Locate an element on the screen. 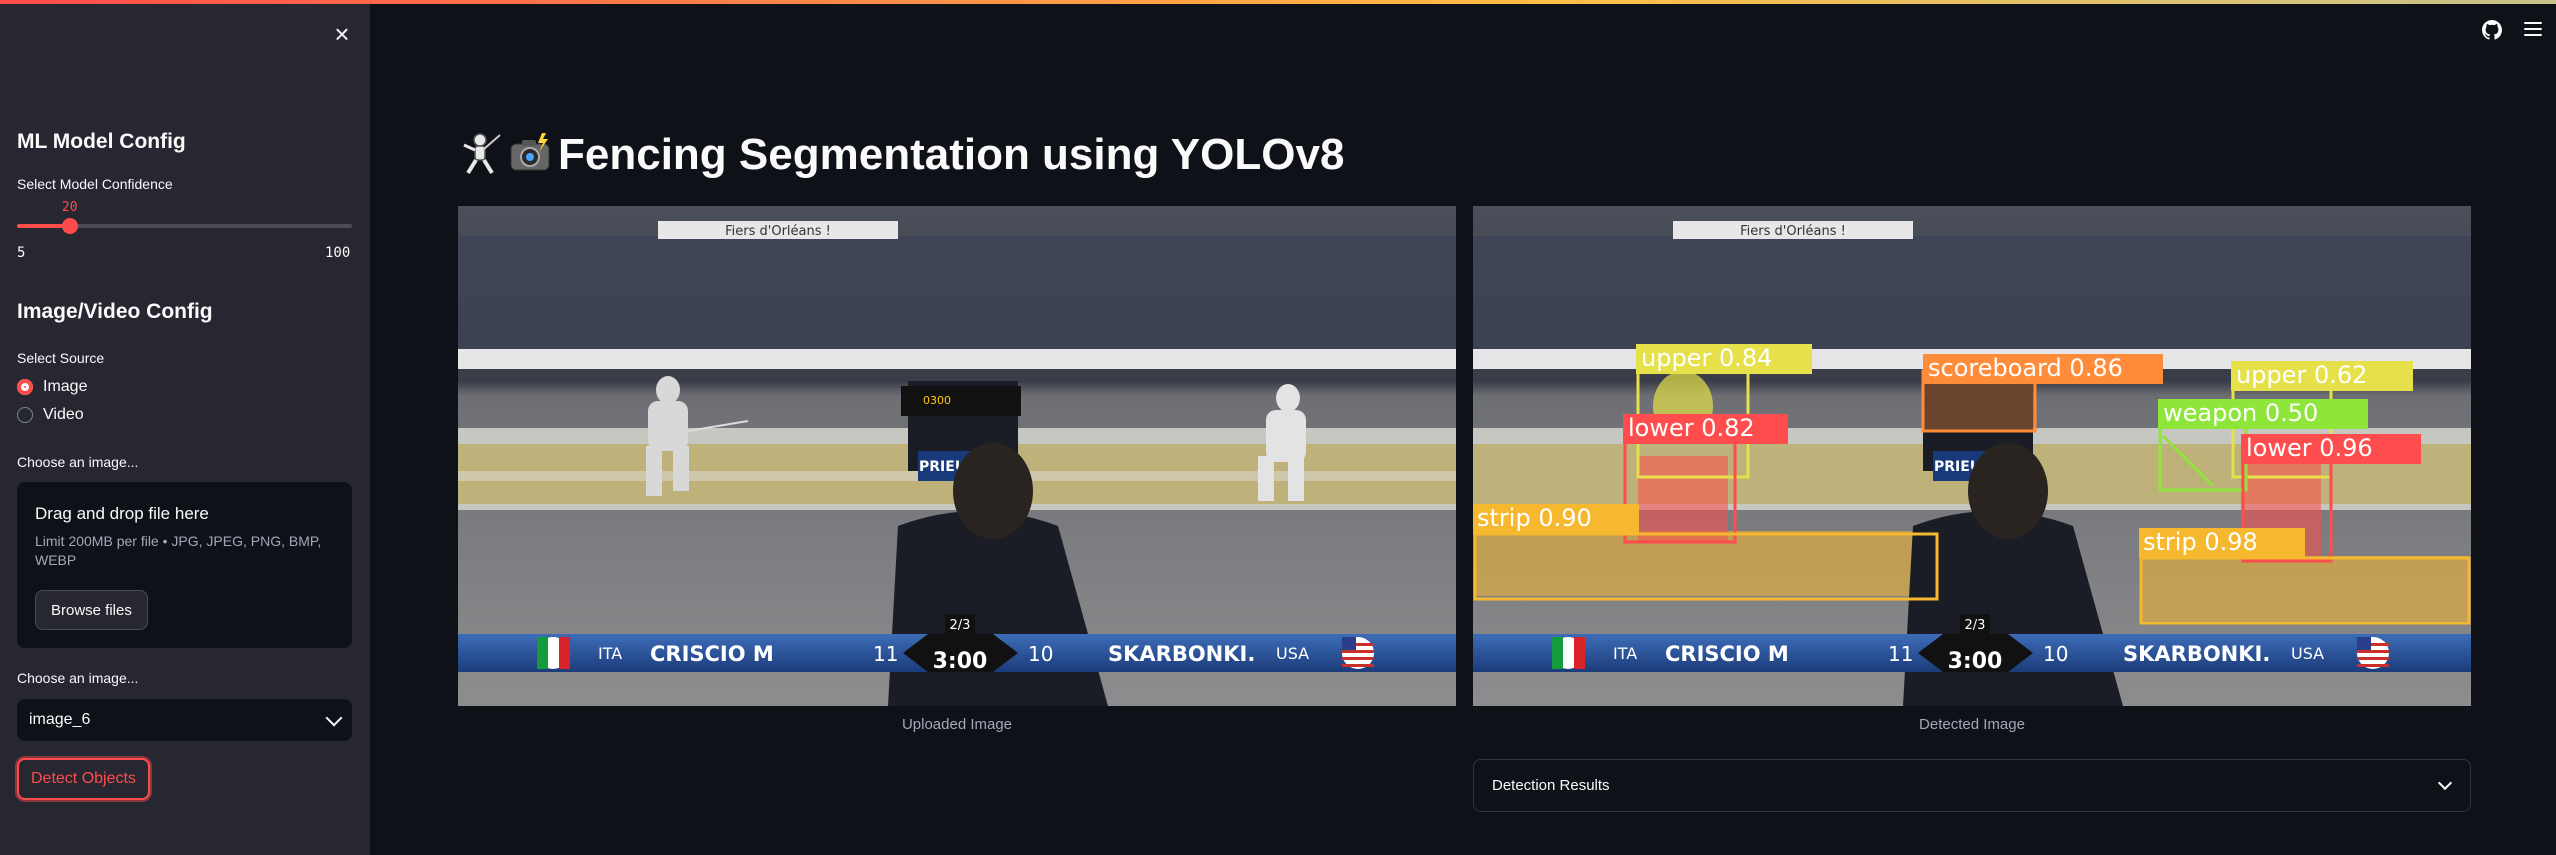  source-config-heading: Image/Video Config is located at coordinates (115, 311).